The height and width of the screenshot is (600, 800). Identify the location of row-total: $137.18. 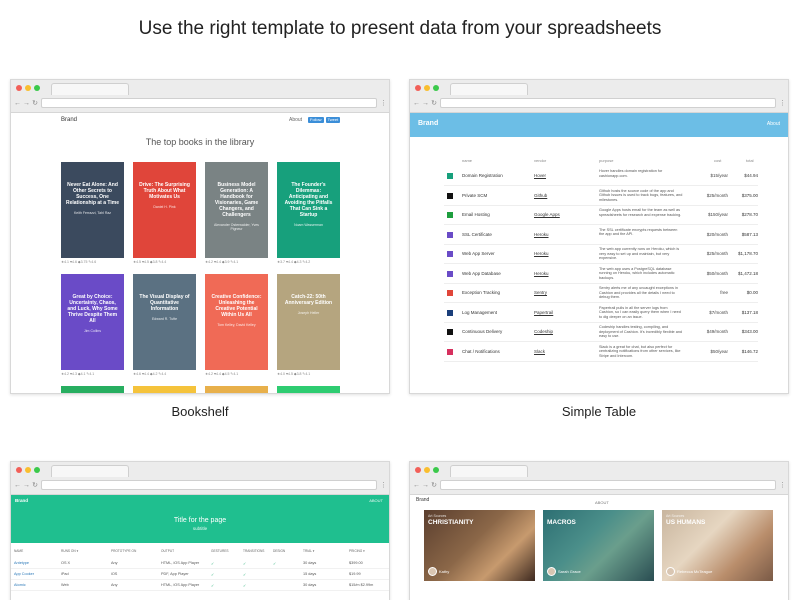
(749, 312).